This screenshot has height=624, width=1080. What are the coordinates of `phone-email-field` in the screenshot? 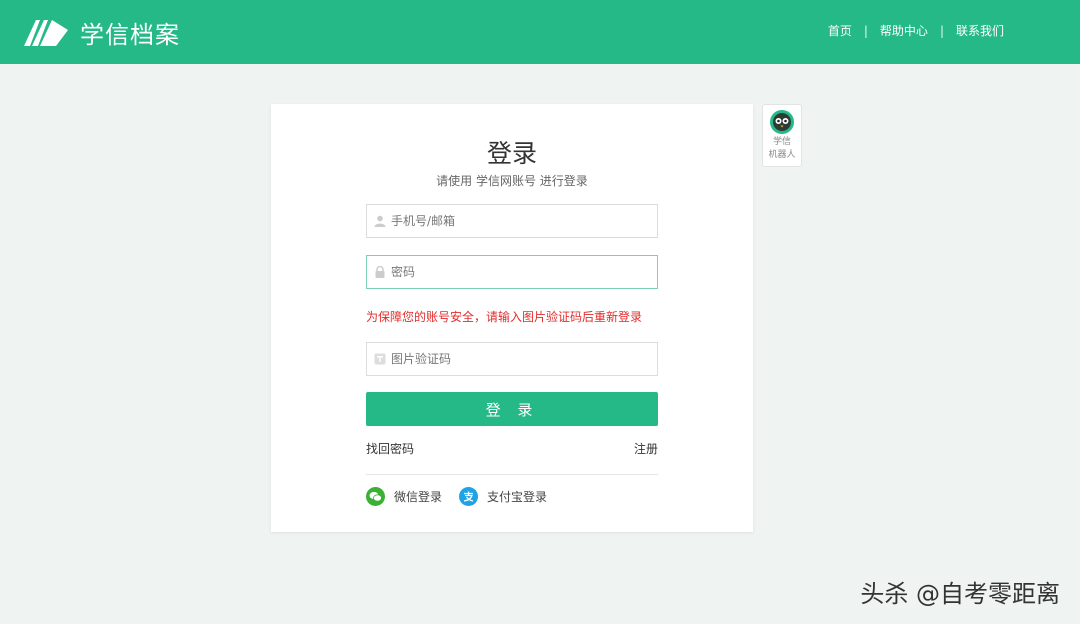 It's located at (512, 221).